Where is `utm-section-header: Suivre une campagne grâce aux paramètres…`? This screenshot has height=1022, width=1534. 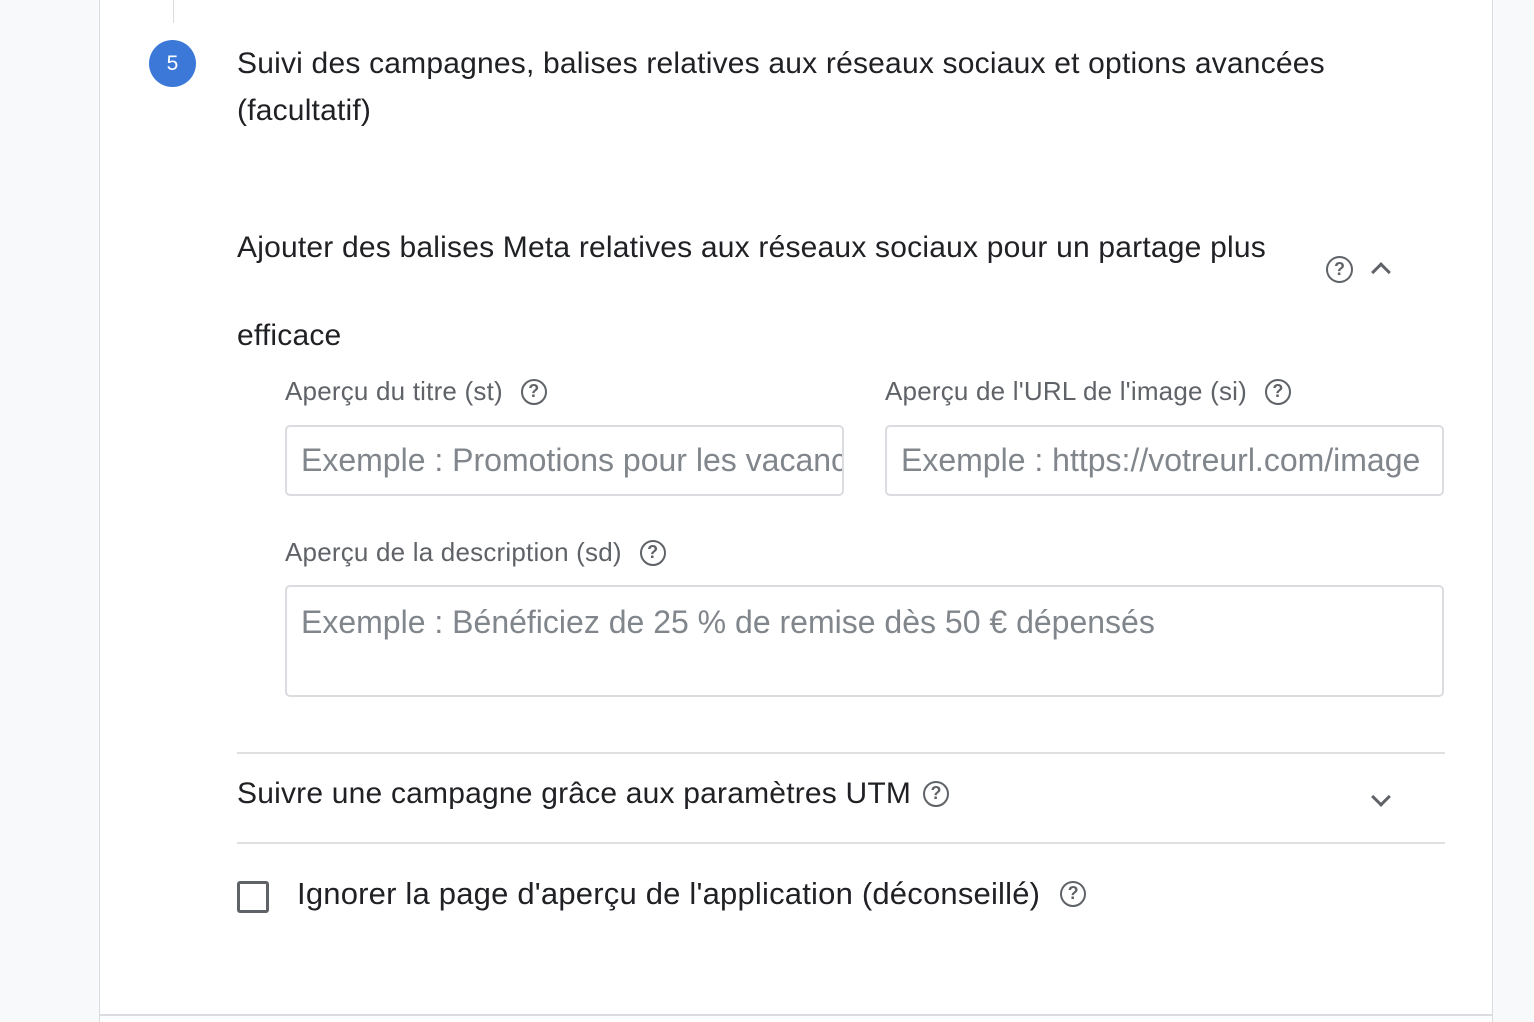
utm-section-header: Suivre une campagne grâce aux paramètres… is located at coordinates (593, 794).